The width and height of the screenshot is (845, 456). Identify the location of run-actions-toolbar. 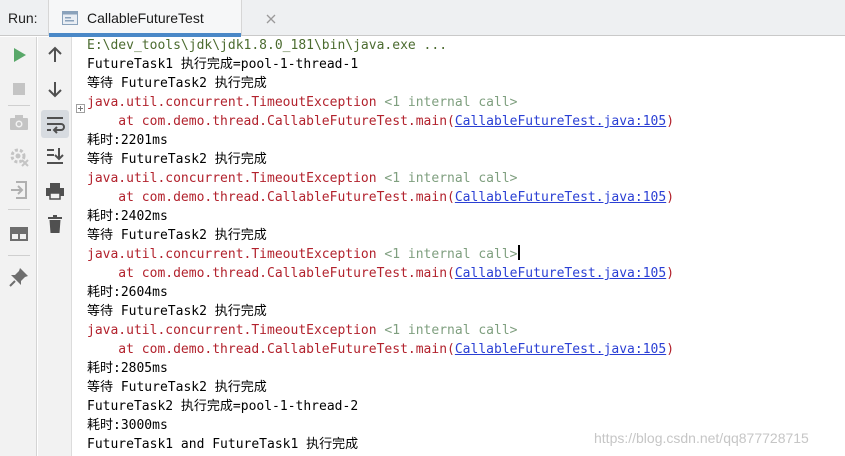
(18, 246).